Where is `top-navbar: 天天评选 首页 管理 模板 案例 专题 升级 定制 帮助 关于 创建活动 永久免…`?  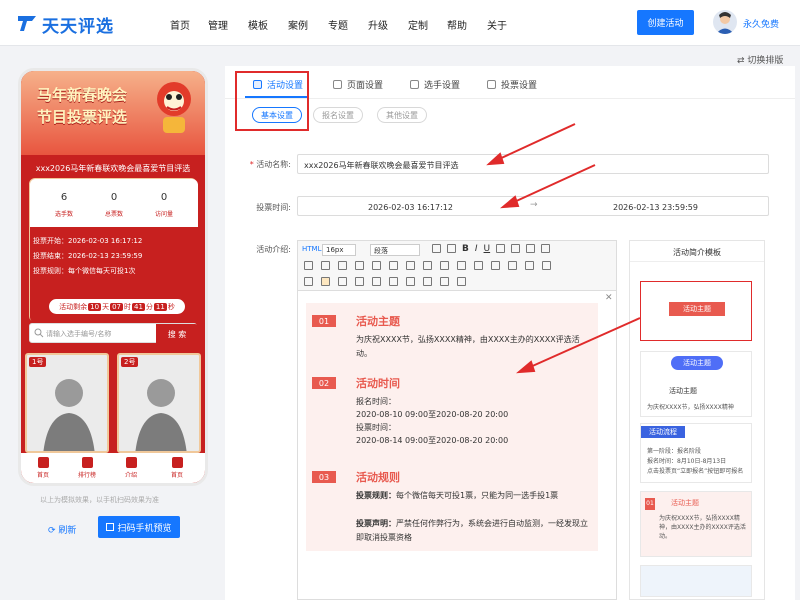
top-navbar: 天天评选 首页 管理 模板 案例 专题 升级 定制 帮助 关于 创建活动 永久免… is located at coordinates (400, 23).